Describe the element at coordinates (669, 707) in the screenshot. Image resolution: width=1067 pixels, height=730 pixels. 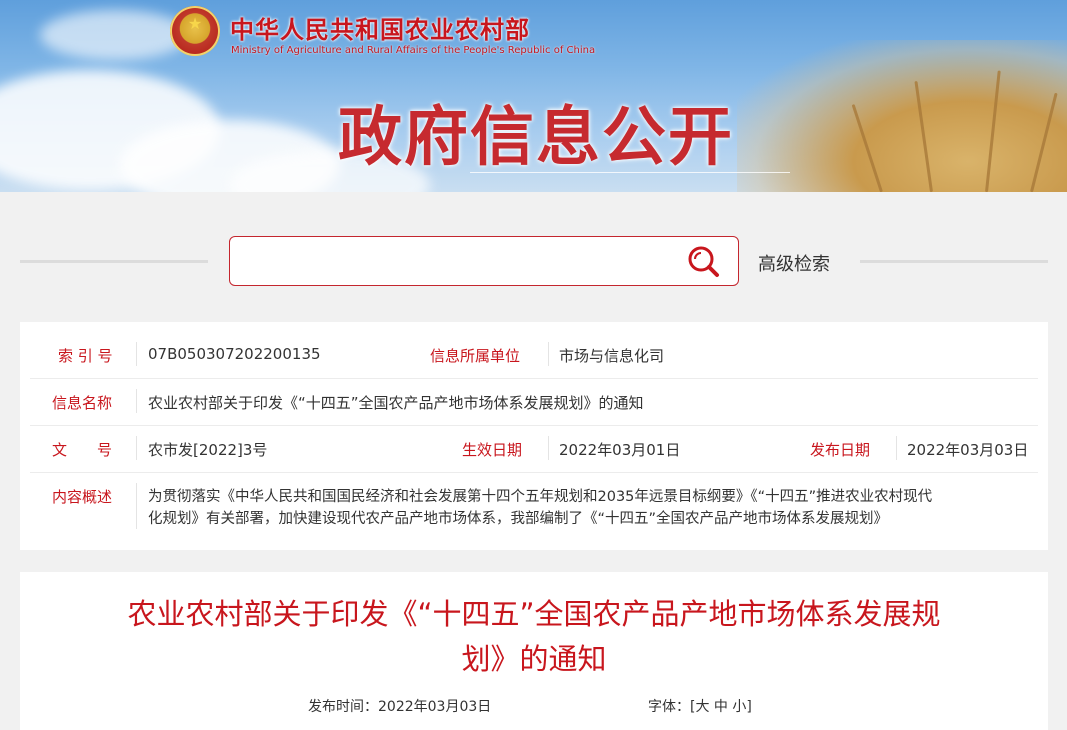
I see `font-size-label: 字体：` at that location.